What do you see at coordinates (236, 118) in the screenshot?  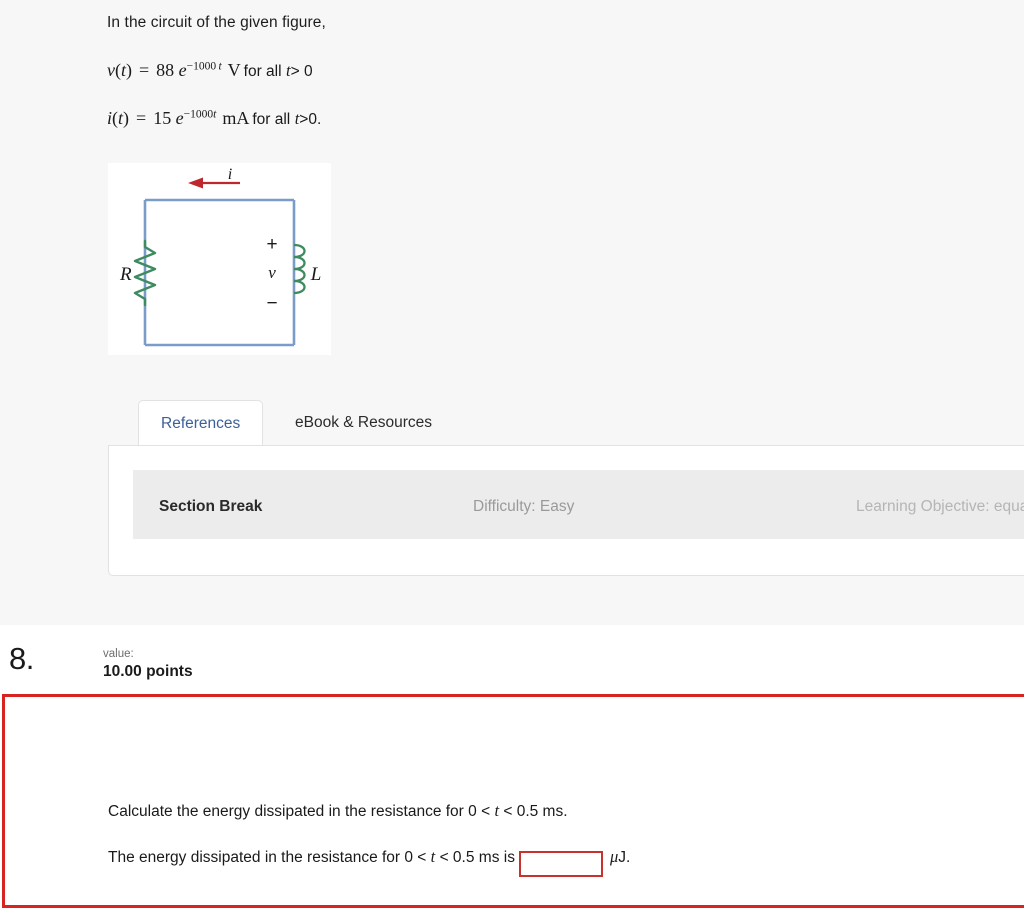 I see `equation-current-unit: mA` at bounding box center [236, 118].